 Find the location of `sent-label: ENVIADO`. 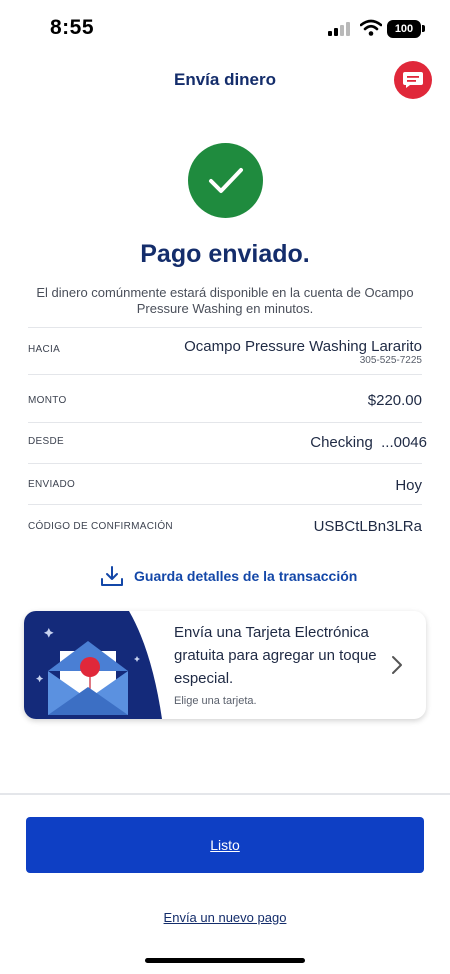

sent-label: ENVIADO is located at coordinates (52, 484).